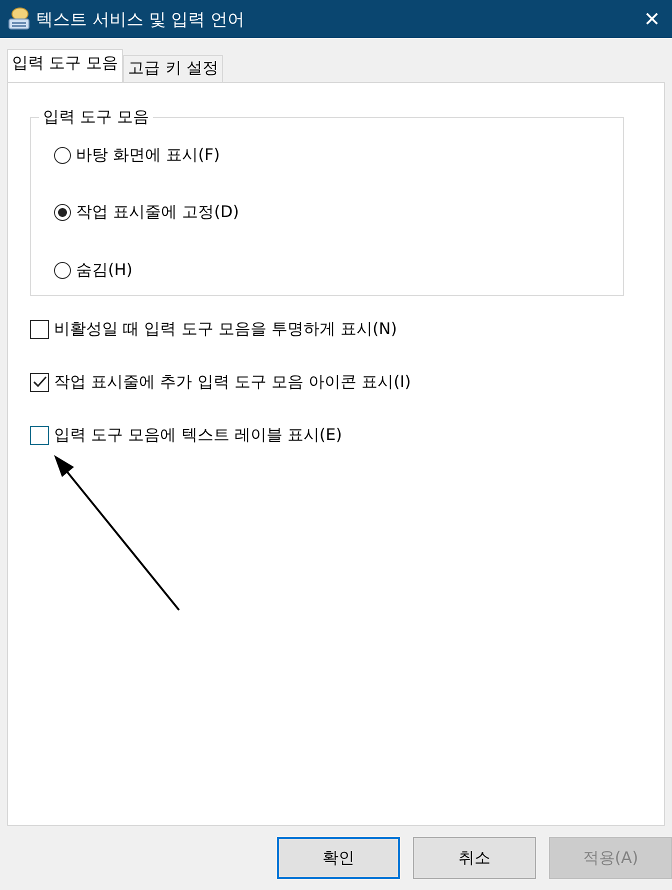 The image size is (672, 890). What do you see at coordinates (65, 65) in the screenshot?
I see `tab: 입력 도구 모음` at bounding box center [65, 65].